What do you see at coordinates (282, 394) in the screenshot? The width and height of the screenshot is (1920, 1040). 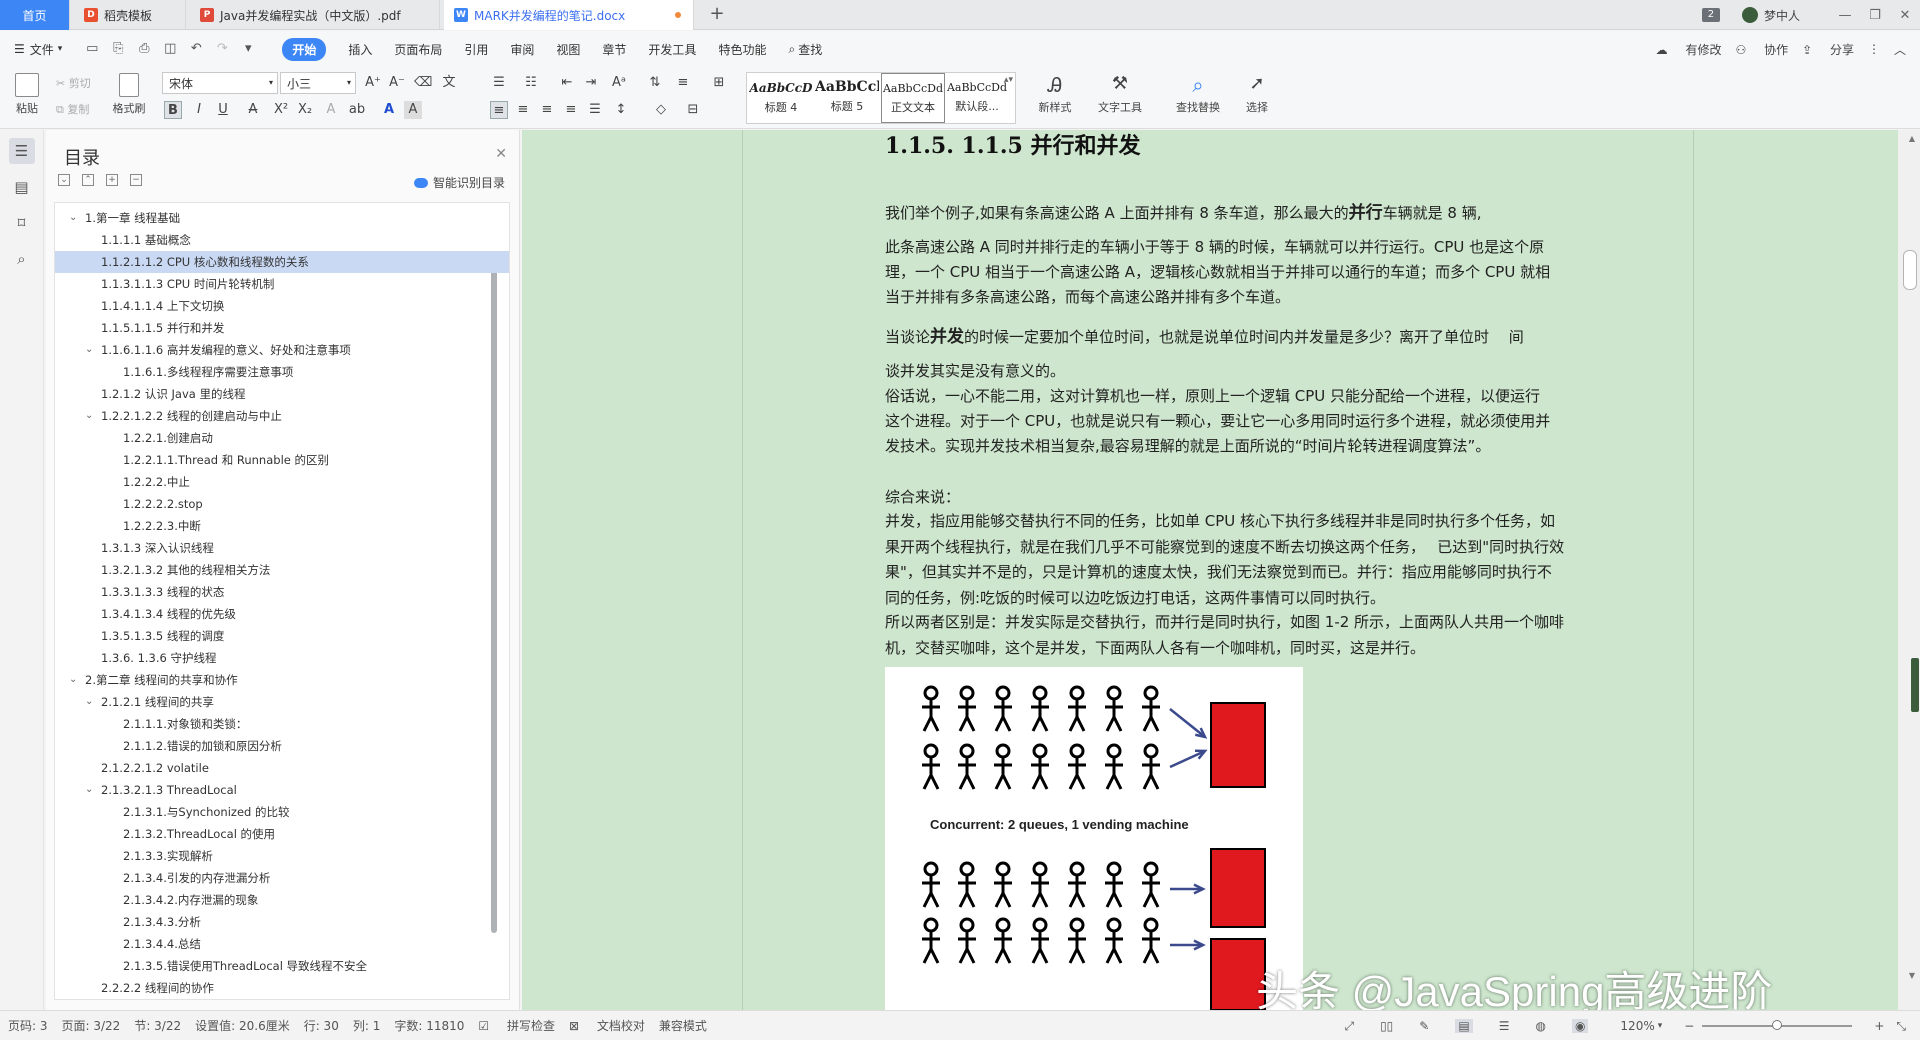 I see `toc-item: 1.2.1.2 认识 Java 里的线程` at bounding box center [282, 394].